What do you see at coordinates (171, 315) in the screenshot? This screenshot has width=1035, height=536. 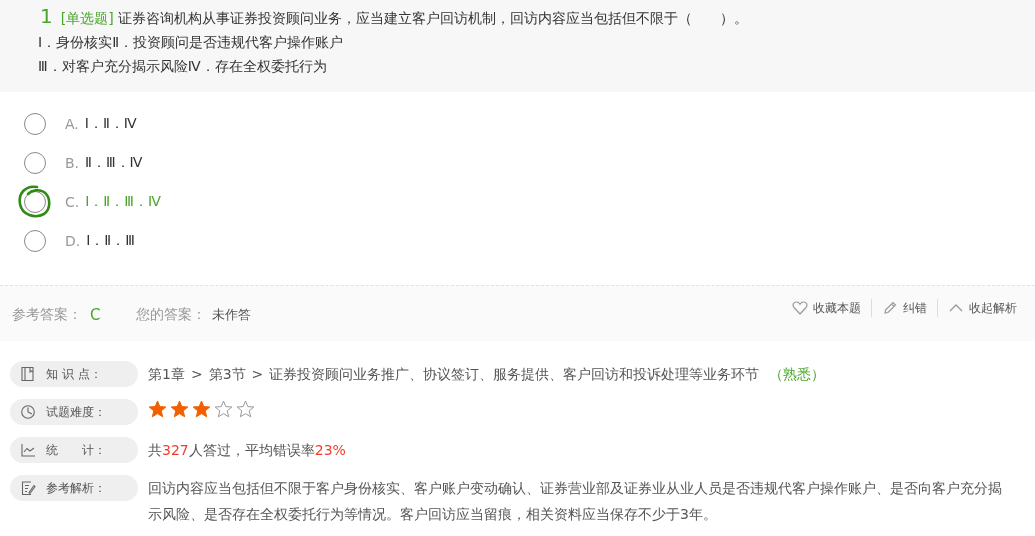 I see `answer-label: 您的答案：` at bounding box center [171, 315].